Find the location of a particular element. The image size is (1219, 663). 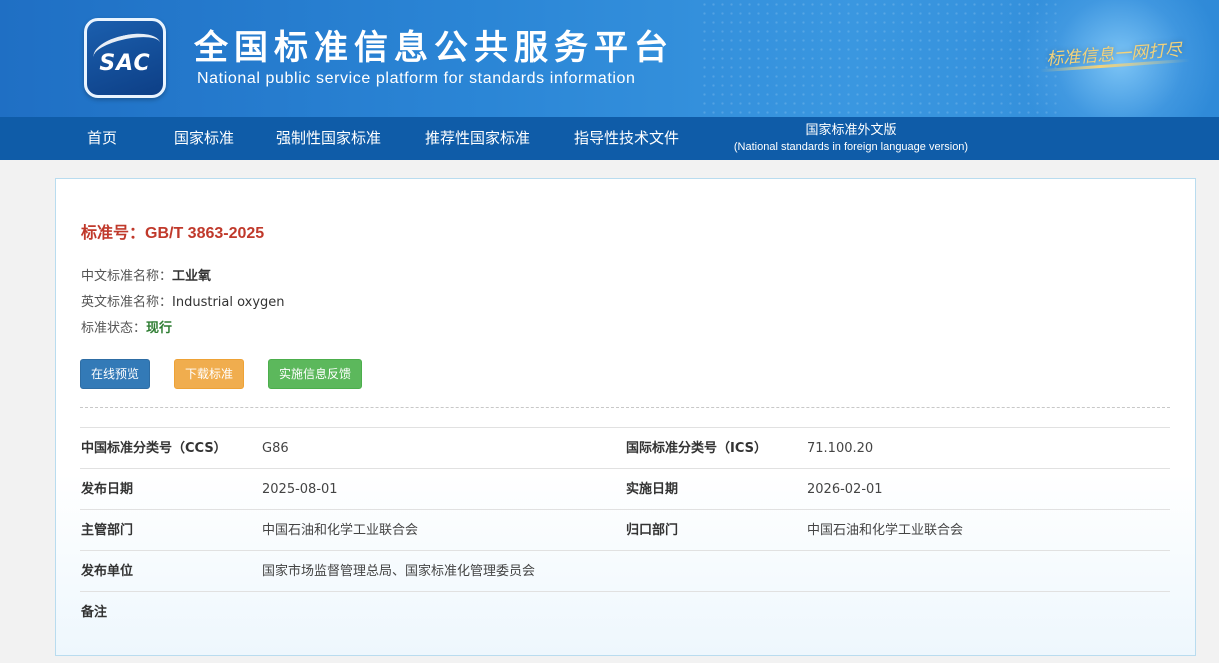

section-divider is located at coordinates (625, 407).